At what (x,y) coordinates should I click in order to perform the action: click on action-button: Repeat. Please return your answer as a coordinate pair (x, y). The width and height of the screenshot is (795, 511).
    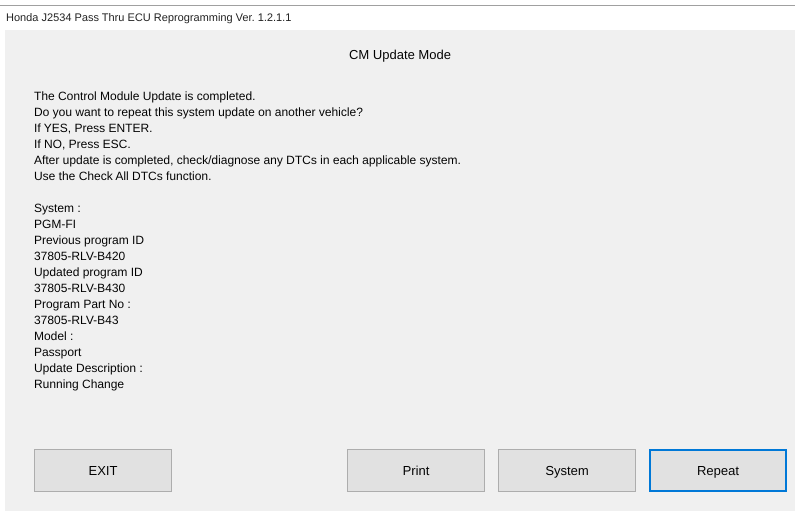
    Looking at the image, I should click on (718, 470).